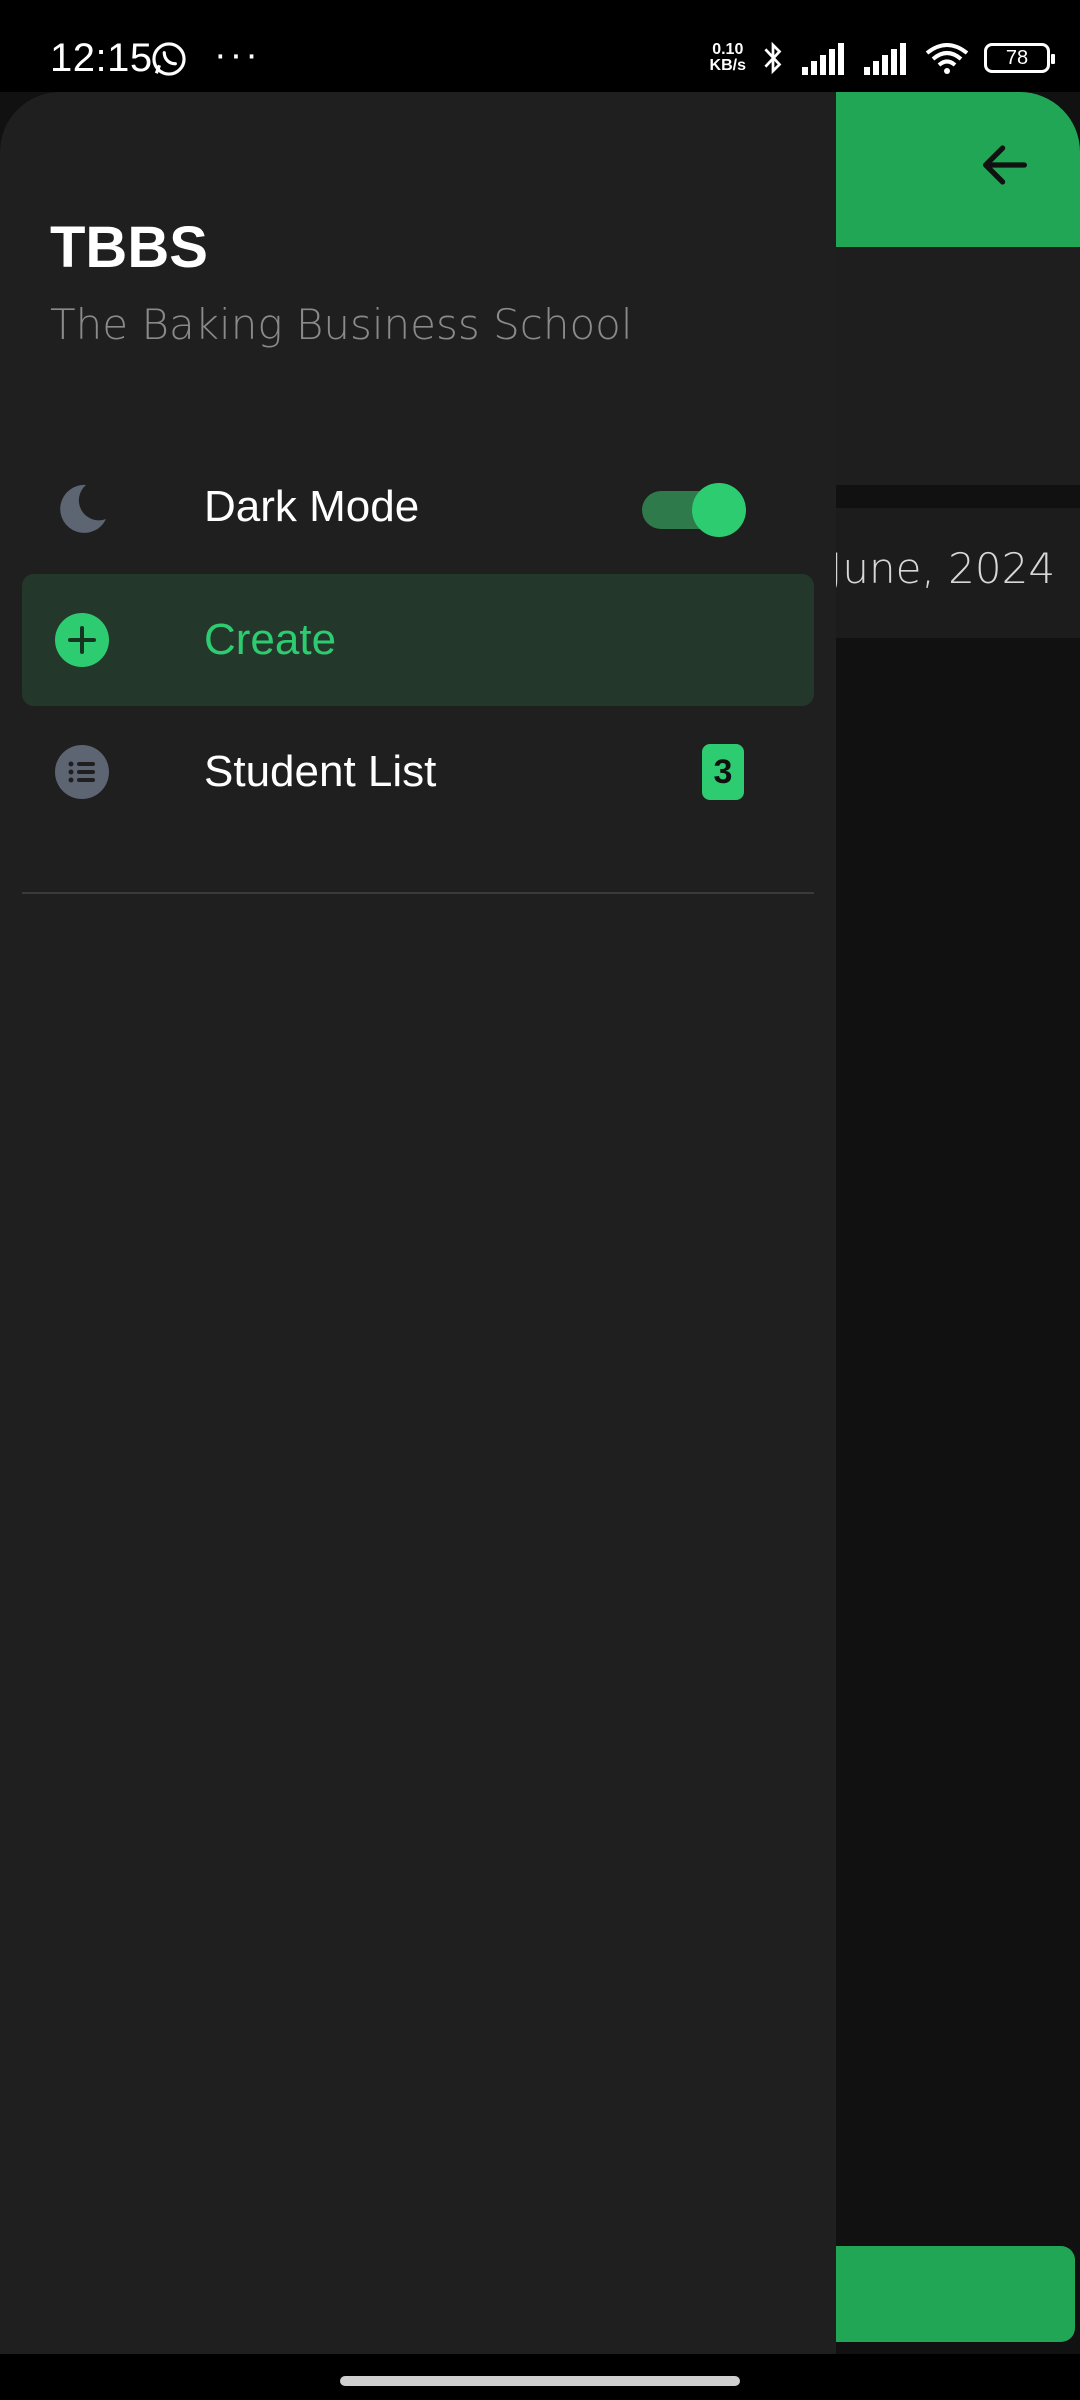 Image resolution: width=1080 pixels, height=2400 pixels. I want to click on battery-icon: 78, so click(1019, 58).